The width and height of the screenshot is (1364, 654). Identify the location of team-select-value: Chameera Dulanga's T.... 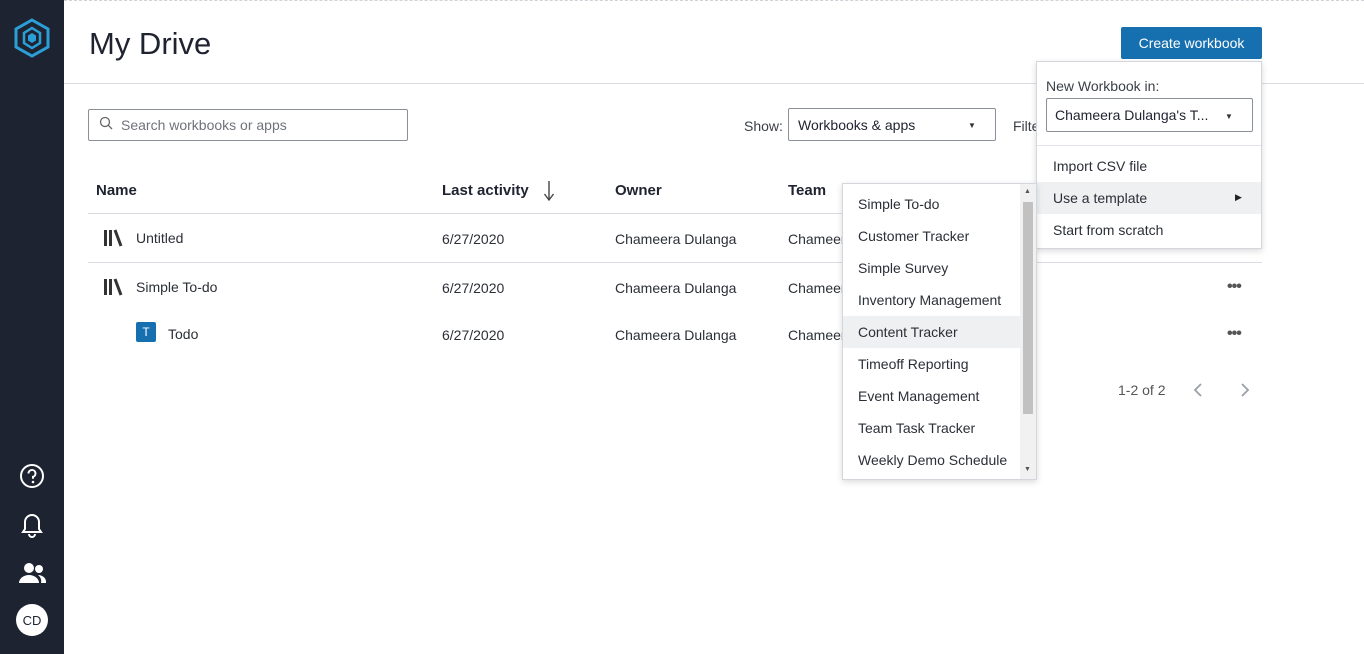
(1132, 115).